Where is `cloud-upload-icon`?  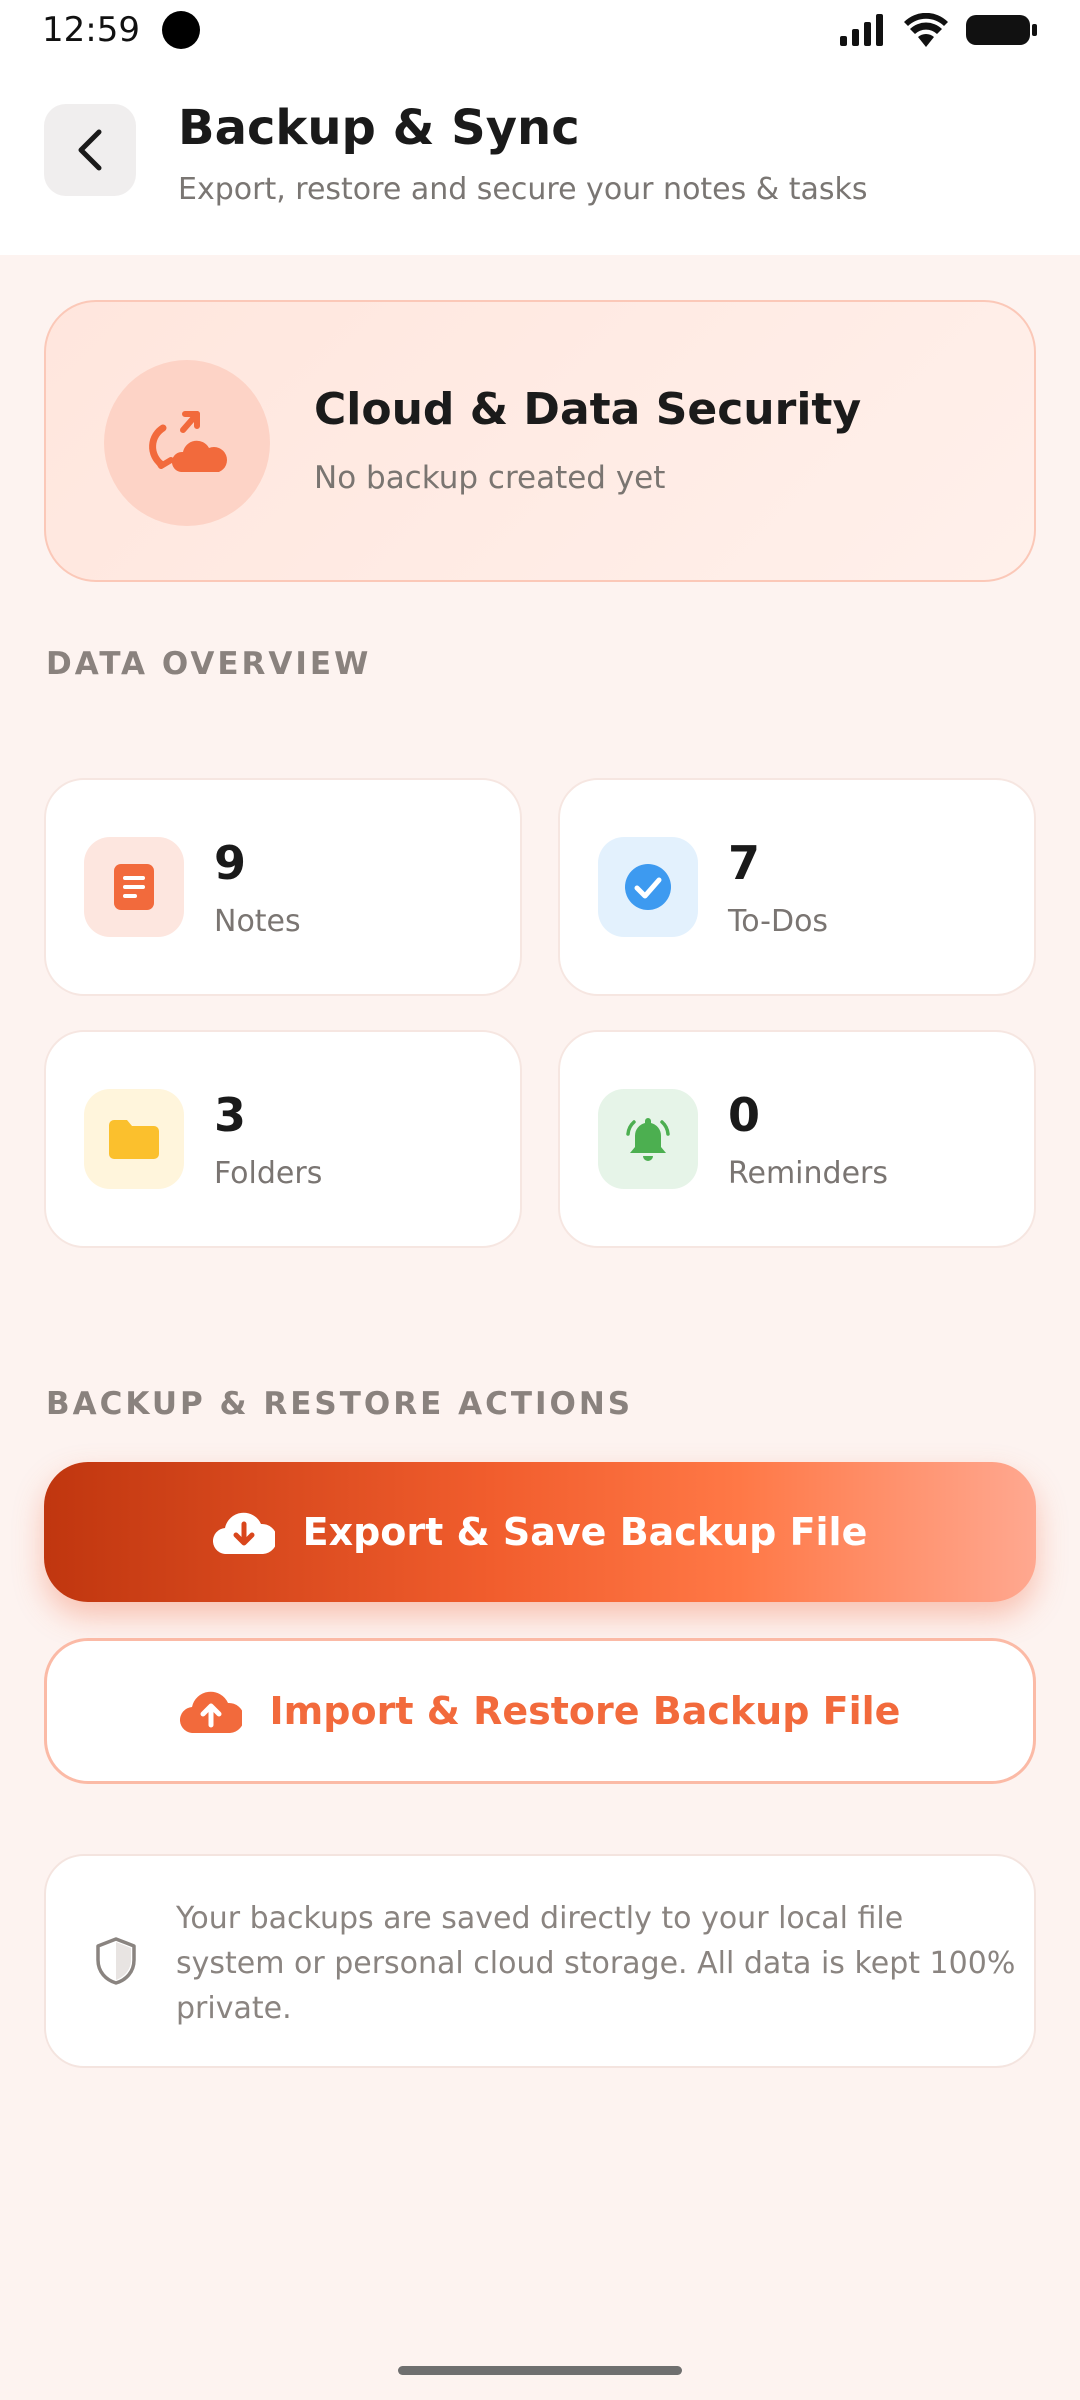 cloud-upload-icon is located at coordinates (210, 1712).